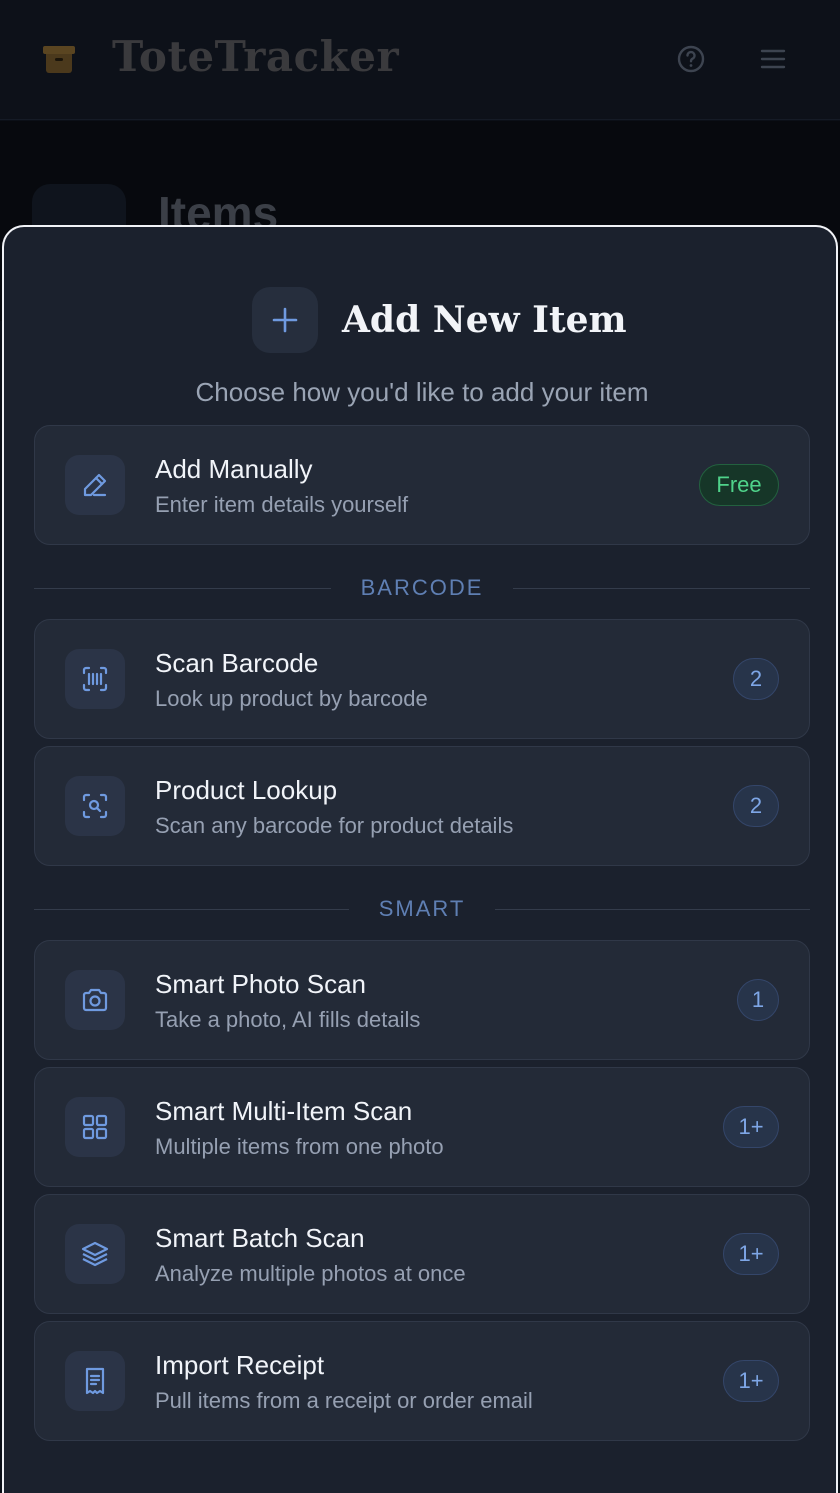  Describe the element at coordinates (310, 1273) in the screenshot. I see `option-description: Analyze multiple photos at once` at that location.